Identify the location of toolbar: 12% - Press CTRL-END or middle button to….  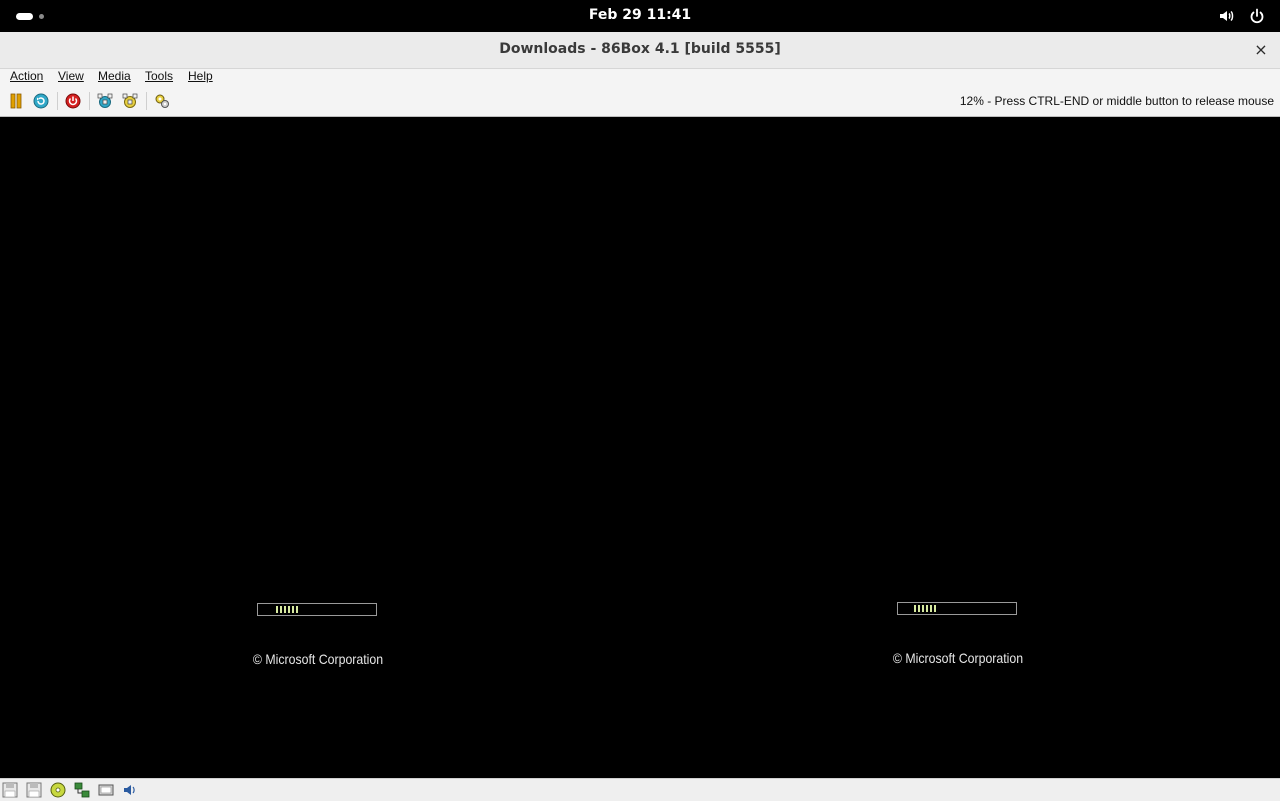
(640, 101).